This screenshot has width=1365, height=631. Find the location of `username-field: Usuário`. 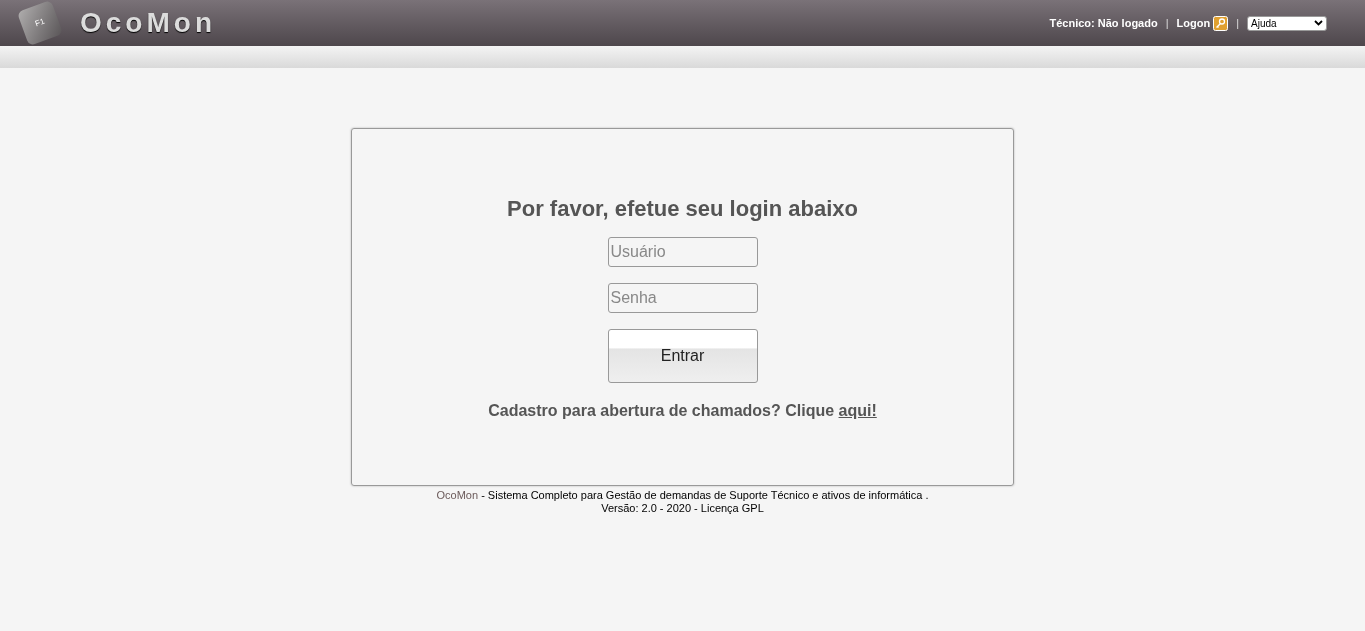

username-field: Usuário is located at coordinates (682, 252).